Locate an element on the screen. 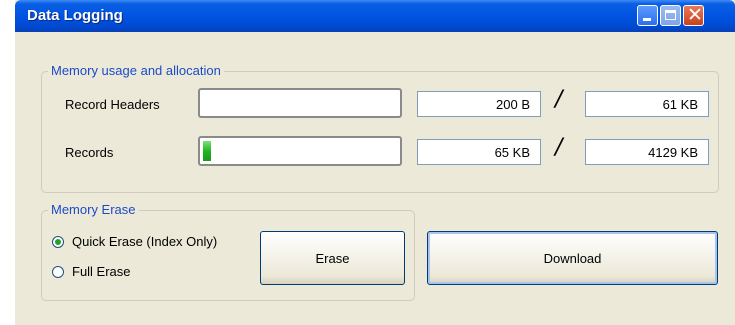  title-bar: Data Logging ✕ is located at coordinates (375, 16).